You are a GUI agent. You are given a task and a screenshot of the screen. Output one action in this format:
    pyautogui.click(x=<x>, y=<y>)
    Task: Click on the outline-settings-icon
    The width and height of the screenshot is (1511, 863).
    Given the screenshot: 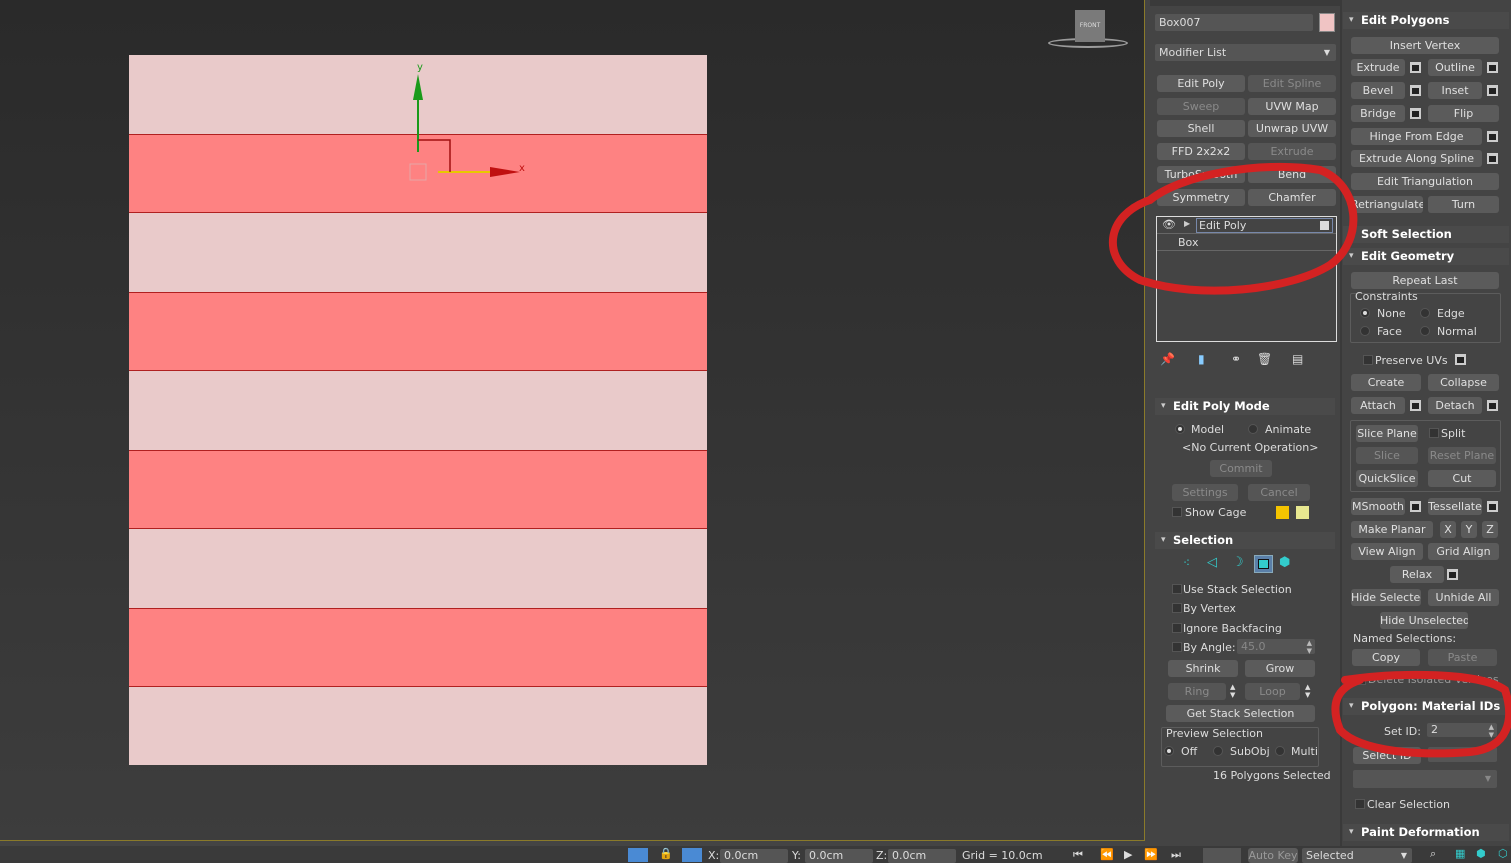 What is the action you would take?
    pyautogui.click(x=1492, y=67)
    